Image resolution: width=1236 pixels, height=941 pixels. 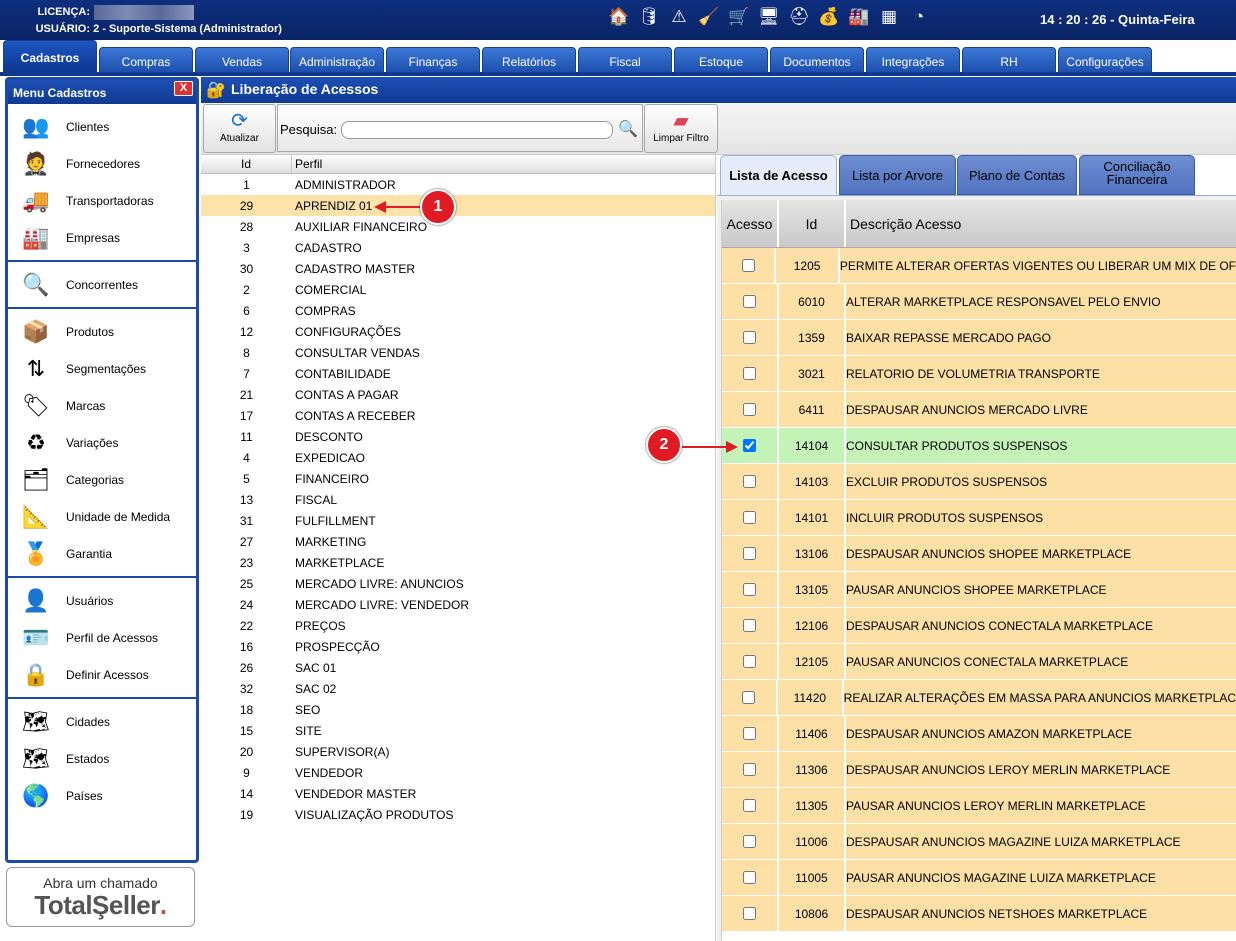 What do you see at coordinates (102, 163) in the screenshot?
I see `sidebar-item-fornecedores: 🤵 Fornecedores` at bounding box center [102, 163].